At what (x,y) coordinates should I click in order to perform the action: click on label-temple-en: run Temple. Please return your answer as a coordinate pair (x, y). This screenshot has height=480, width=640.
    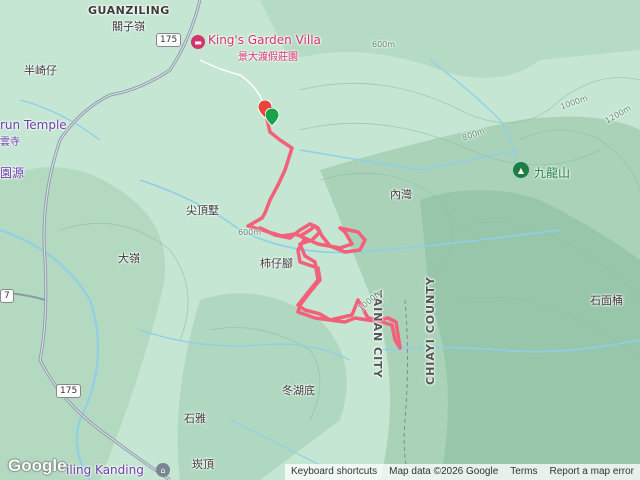
    Looking at the image, I should click on (33, 125).